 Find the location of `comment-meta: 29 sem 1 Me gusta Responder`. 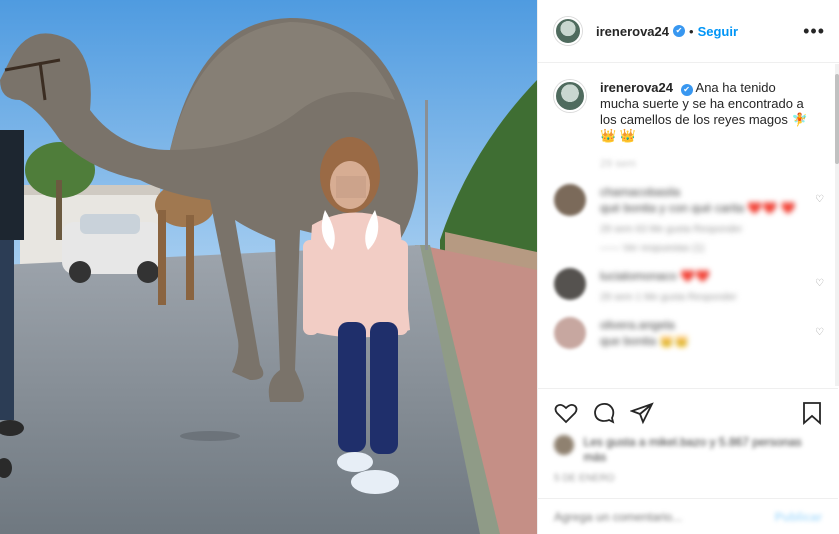

comment-meta: 29 sem 1 Me gusta Responder is located at coordinates (700, 297).